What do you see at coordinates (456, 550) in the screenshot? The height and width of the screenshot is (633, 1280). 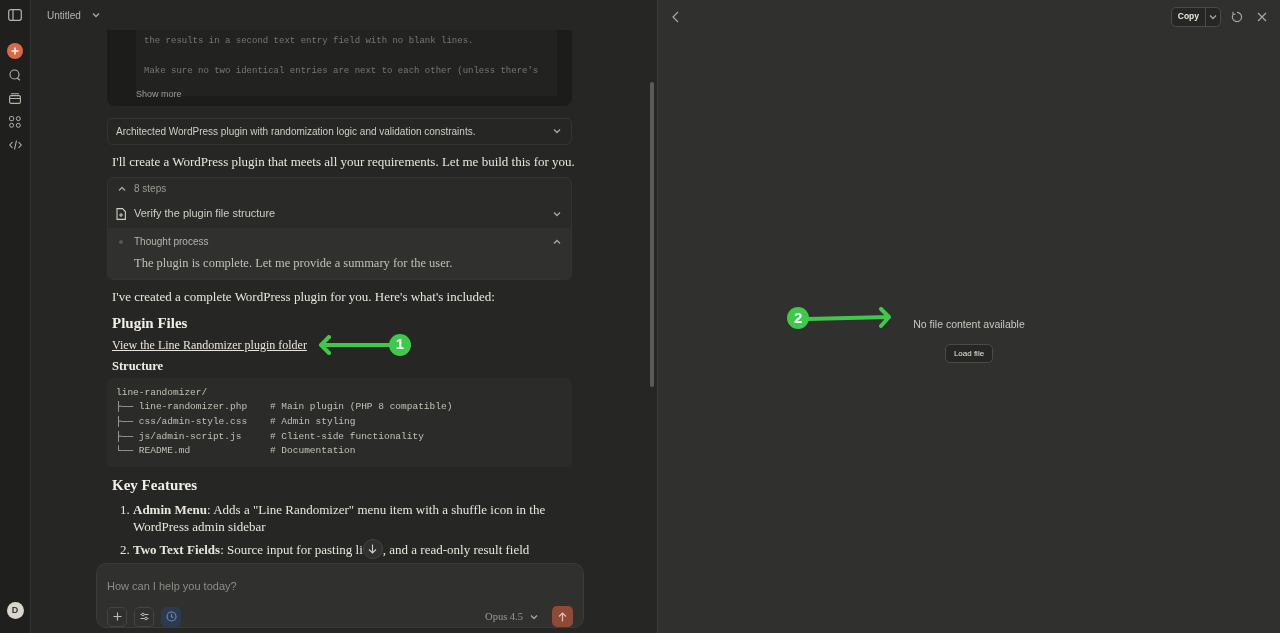 I see `feature-text: , and a read-only result field` at bounding box center [456, 550].